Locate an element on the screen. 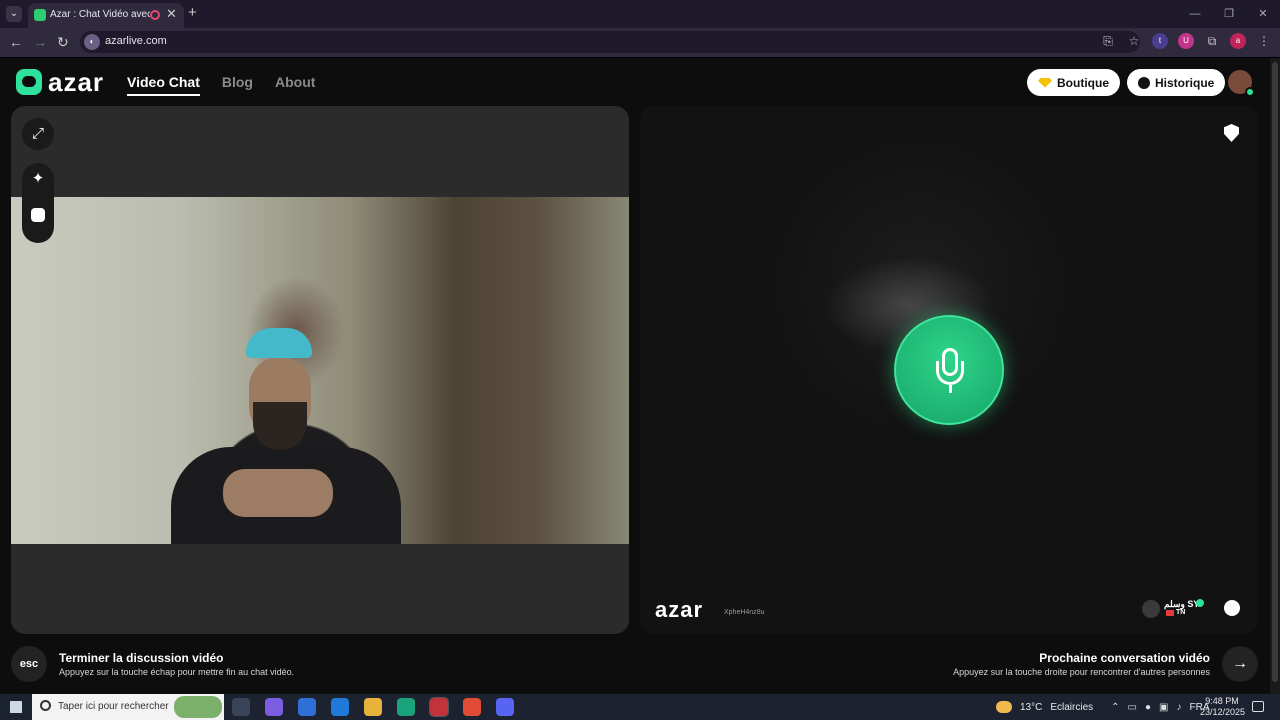  taskbar-apps is located at coordinates (373, 707).